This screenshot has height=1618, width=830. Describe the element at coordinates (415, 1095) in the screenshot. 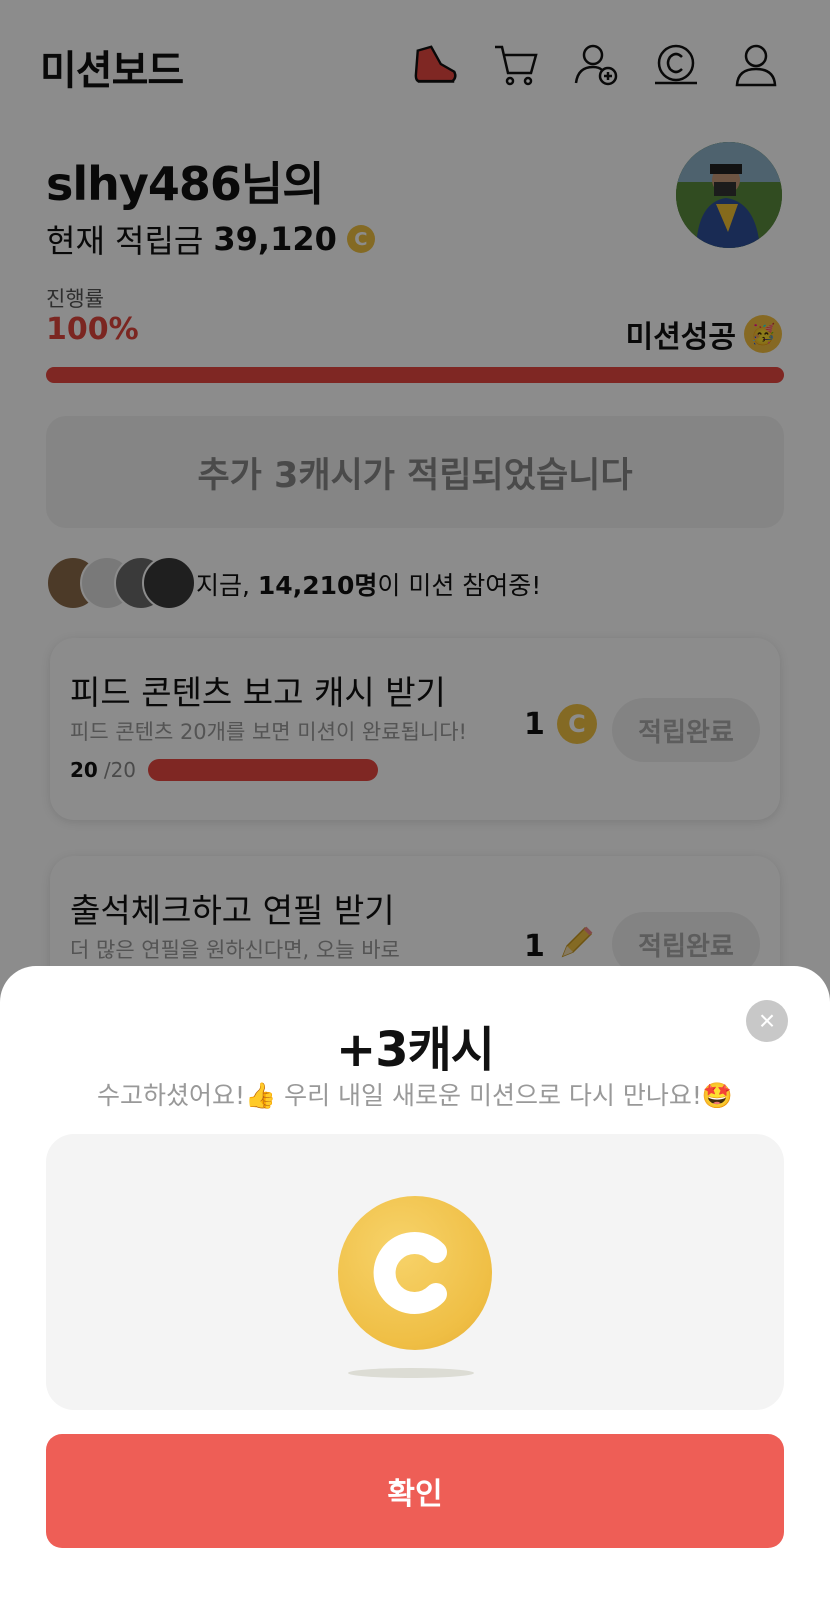

I see `modal-subtitle: 수고하셨어요!👍 우리 내일 새로운 미션으로 다시 만나요!🤩` at that location.